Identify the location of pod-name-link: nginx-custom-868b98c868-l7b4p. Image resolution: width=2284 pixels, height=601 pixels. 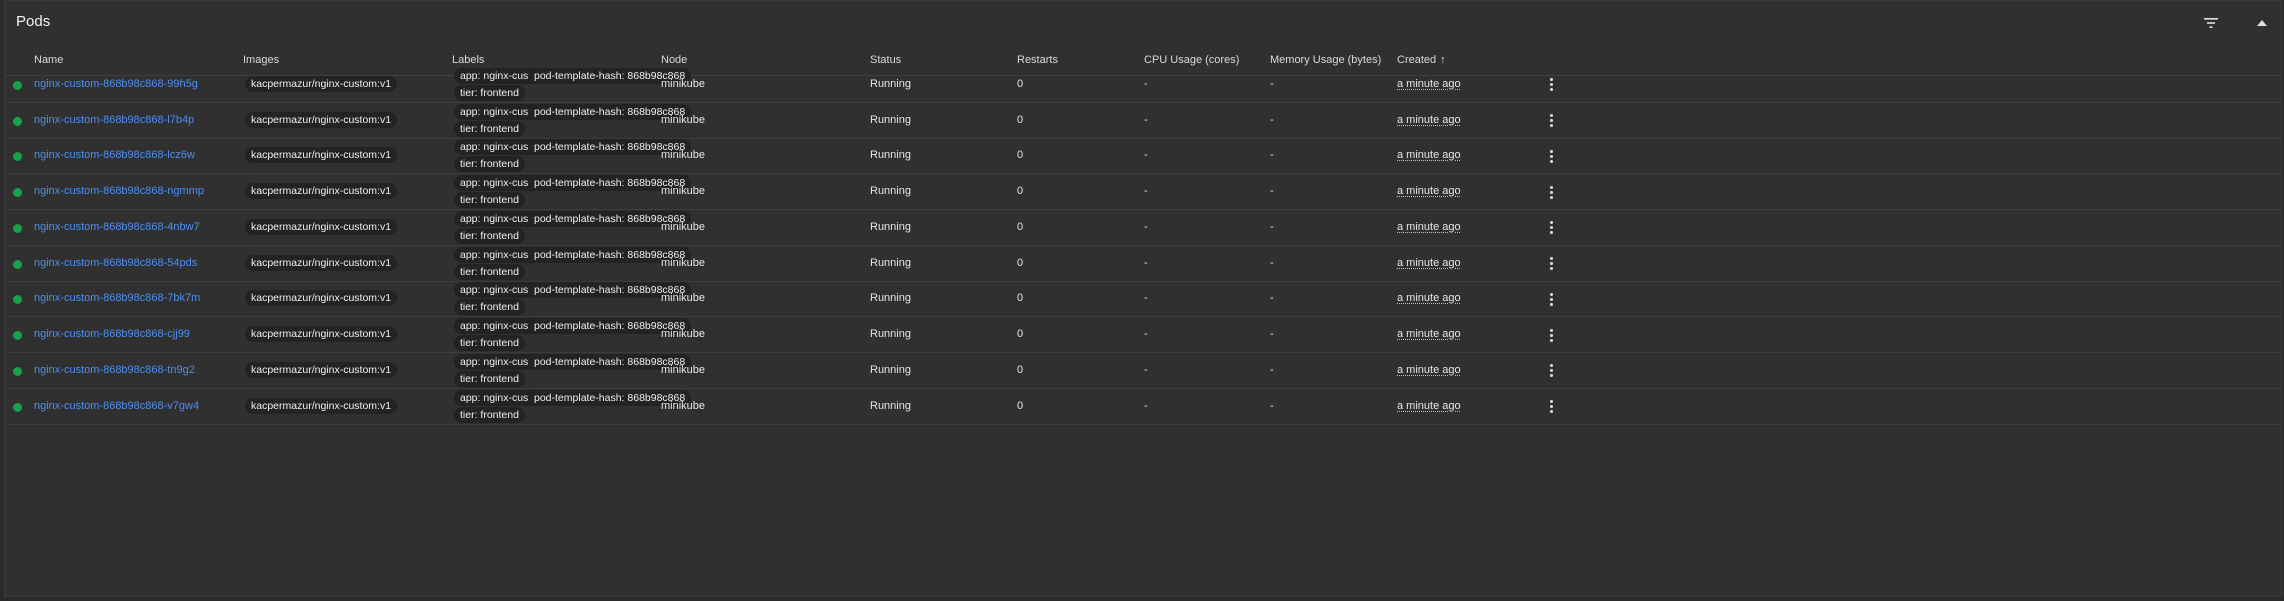
(114, 120).